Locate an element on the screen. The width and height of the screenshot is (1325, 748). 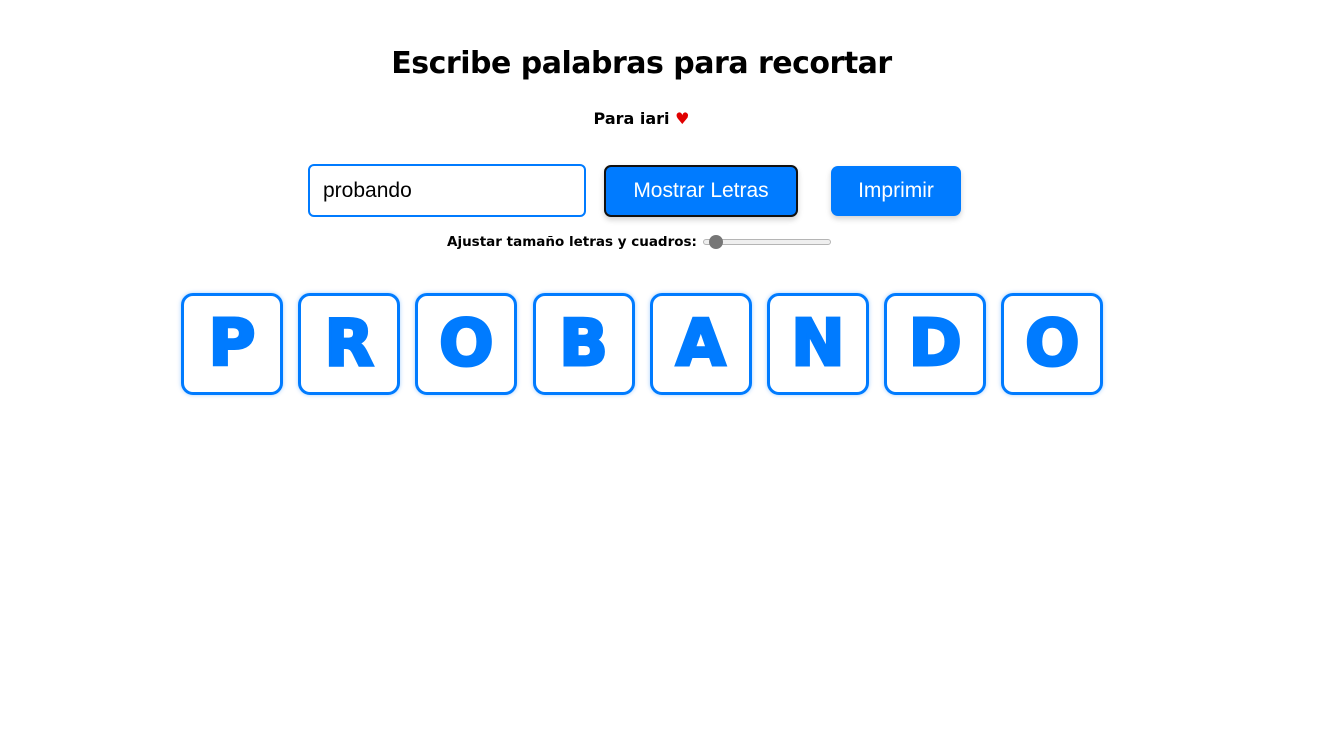
letter-char: P is located at coordinates (232, 344).